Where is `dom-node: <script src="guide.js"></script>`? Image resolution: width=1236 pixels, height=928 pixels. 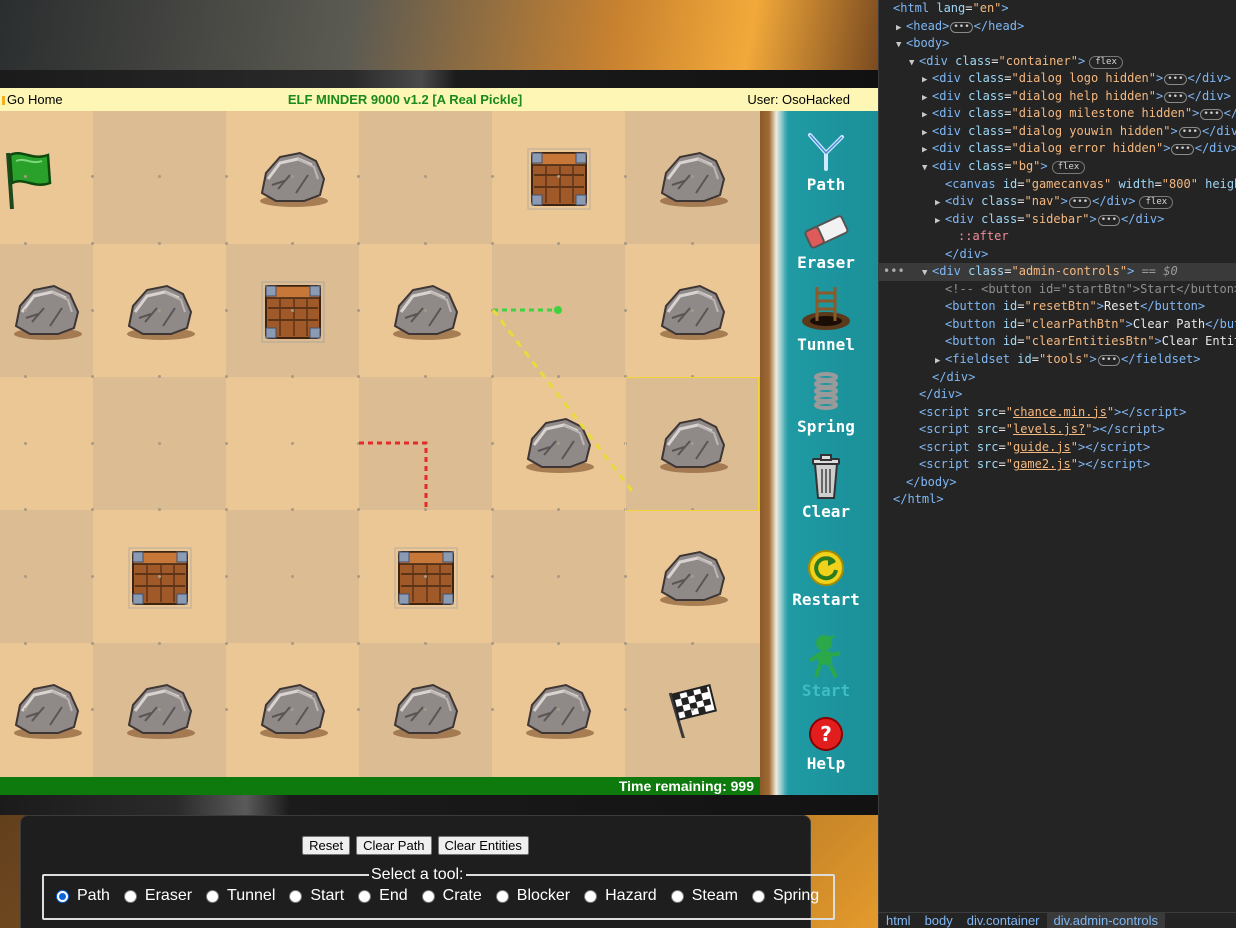 dom-node: <script src="guide.js"></script> is located at coordinates (1014, 448).